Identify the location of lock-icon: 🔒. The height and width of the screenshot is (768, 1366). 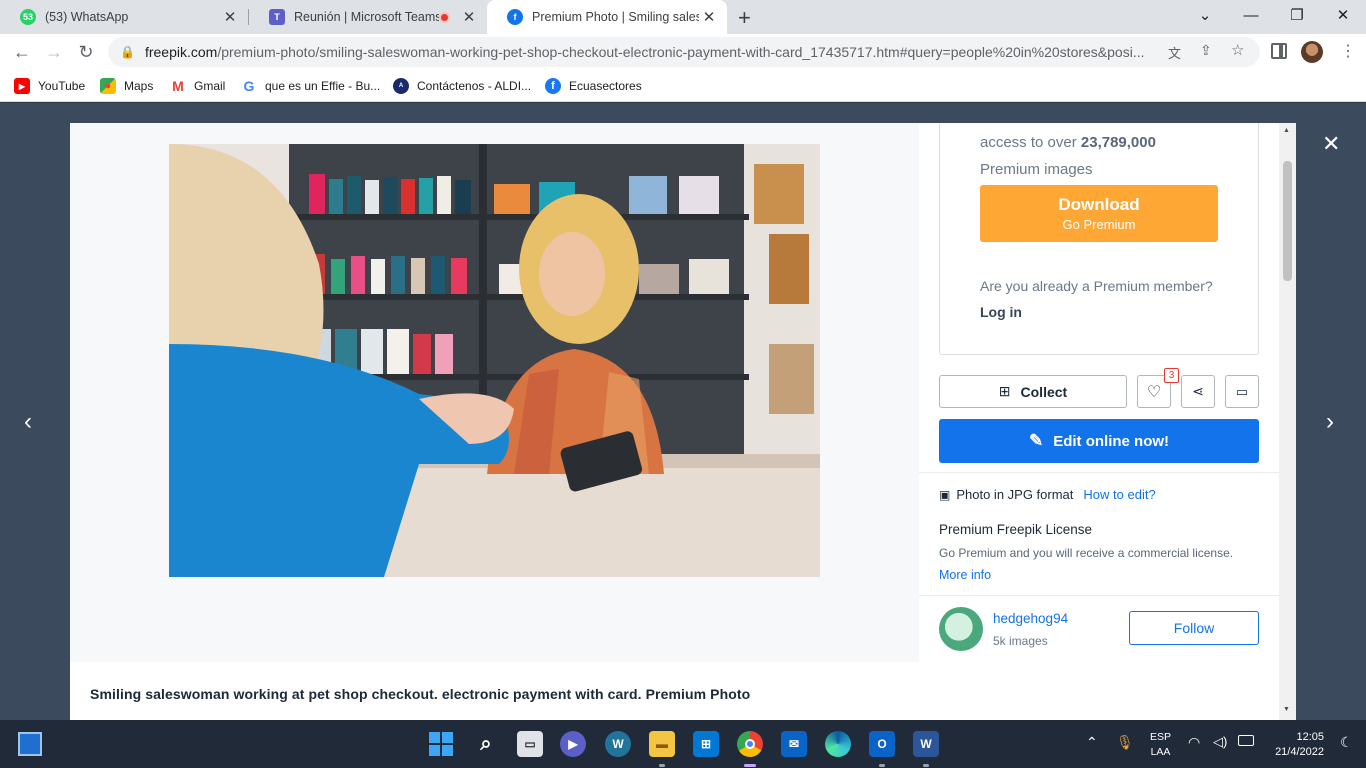
(127, 52).